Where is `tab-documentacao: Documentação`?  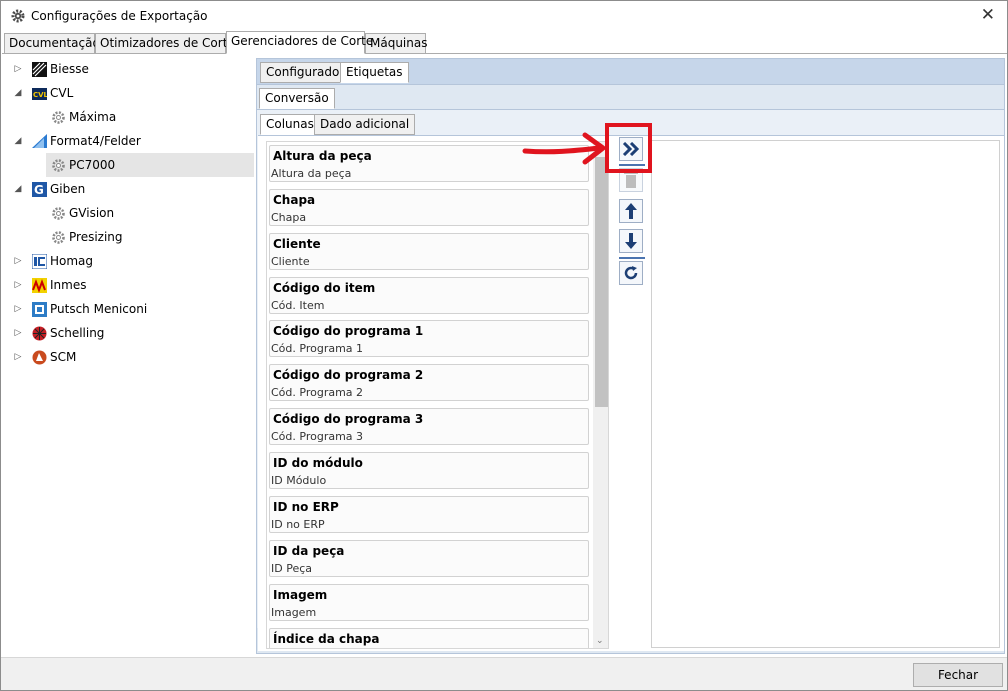
tab-documentacao: Documentação is located at coordinates (52, 43).